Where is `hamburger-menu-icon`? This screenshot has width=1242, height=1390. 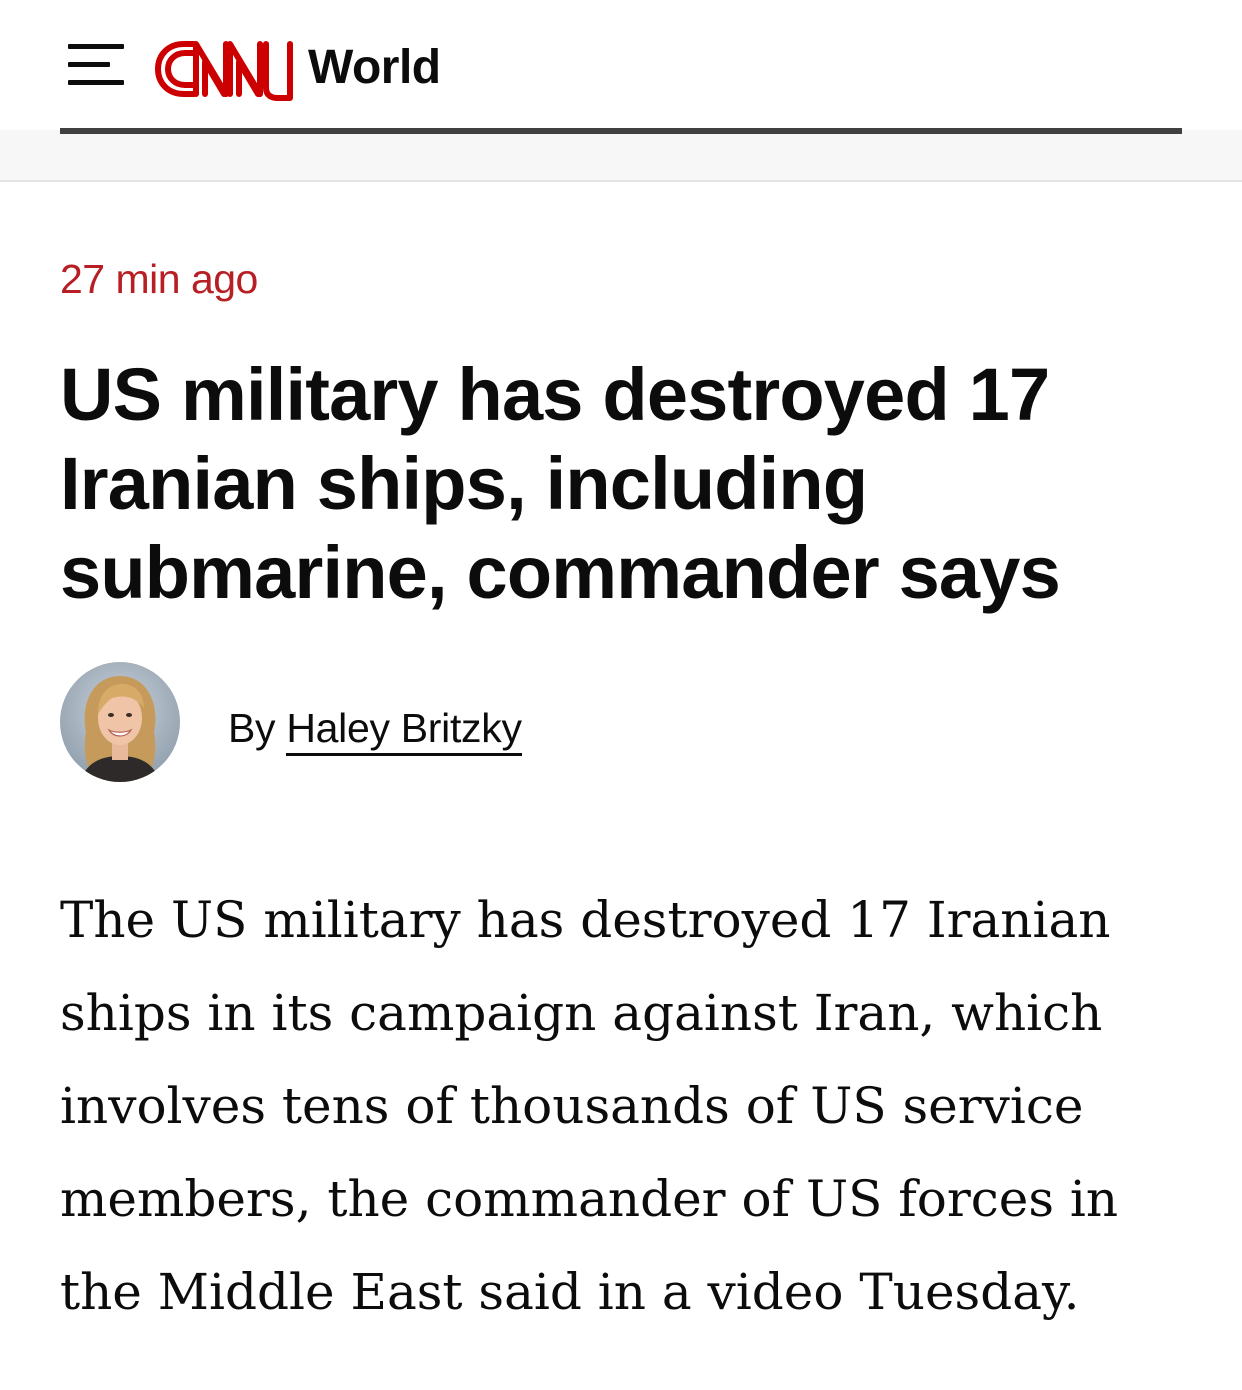
hamburger-menu-icon is located at coordinates (96, 66).